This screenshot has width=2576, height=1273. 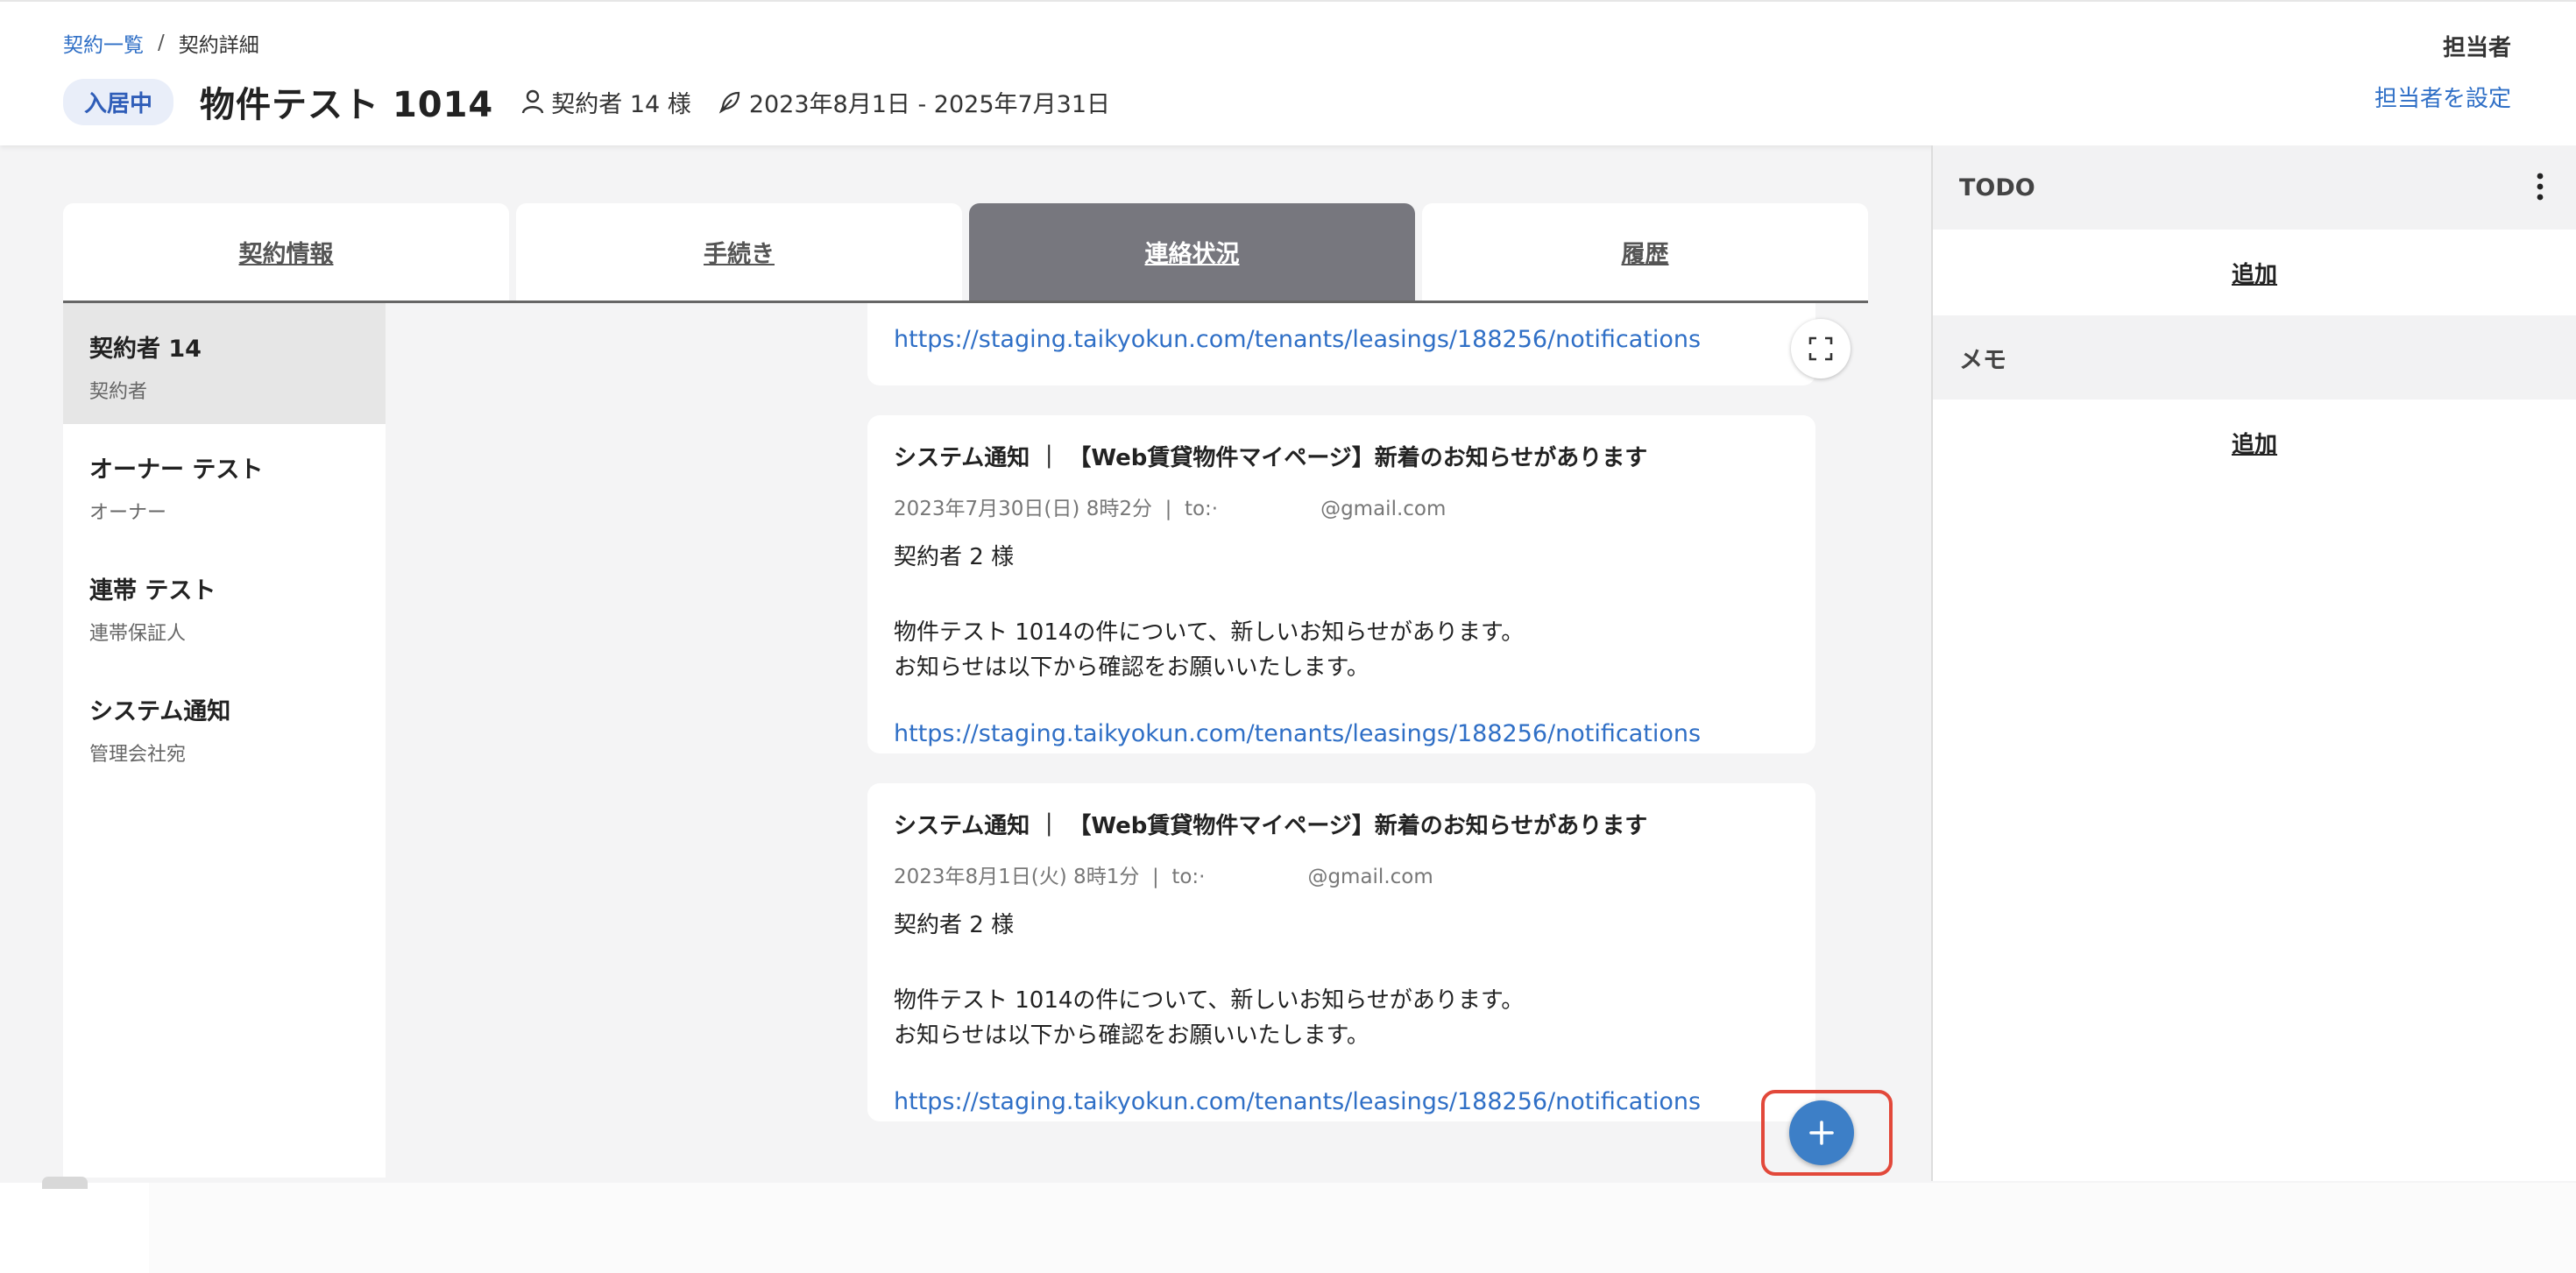 What do you see at coordinates (224, 605) in the screenshot?
I see `contact-item-guarantor: 連帯 テスト 連帯保証人` at bounding box center [224, 605].